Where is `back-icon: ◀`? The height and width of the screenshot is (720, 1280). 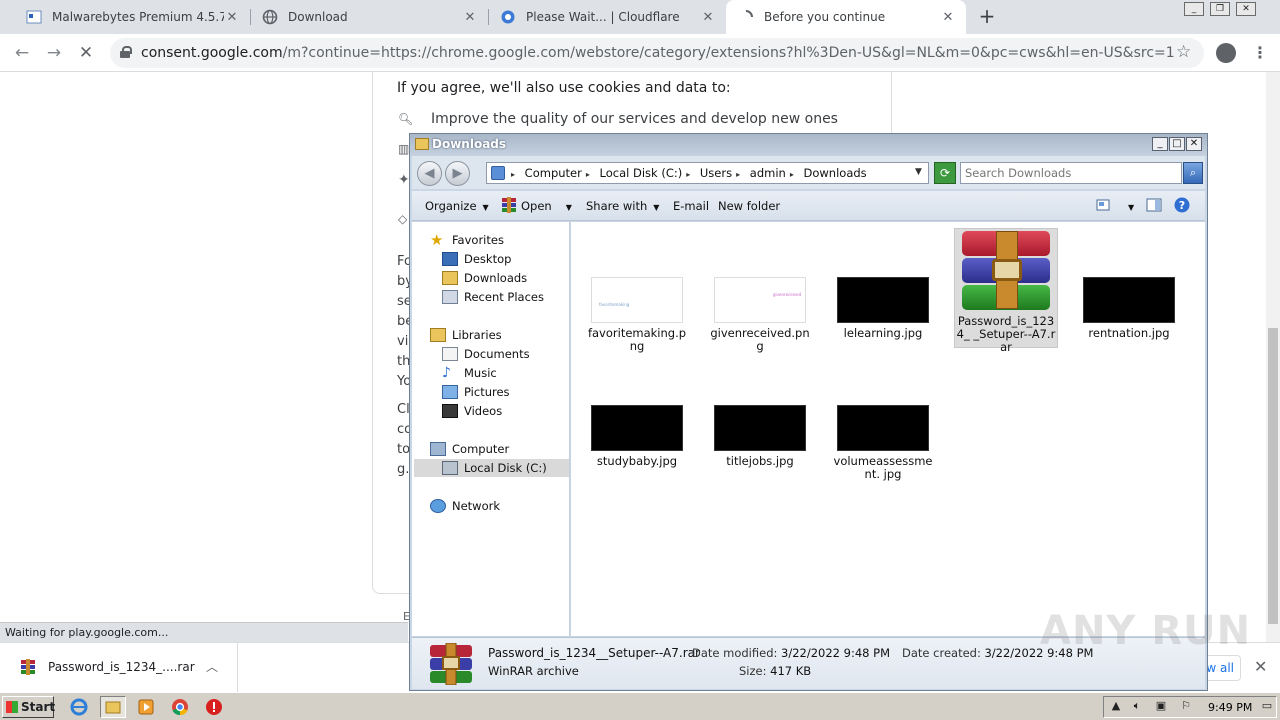 back-icon: ◀ is located at coordinates (429, 173).